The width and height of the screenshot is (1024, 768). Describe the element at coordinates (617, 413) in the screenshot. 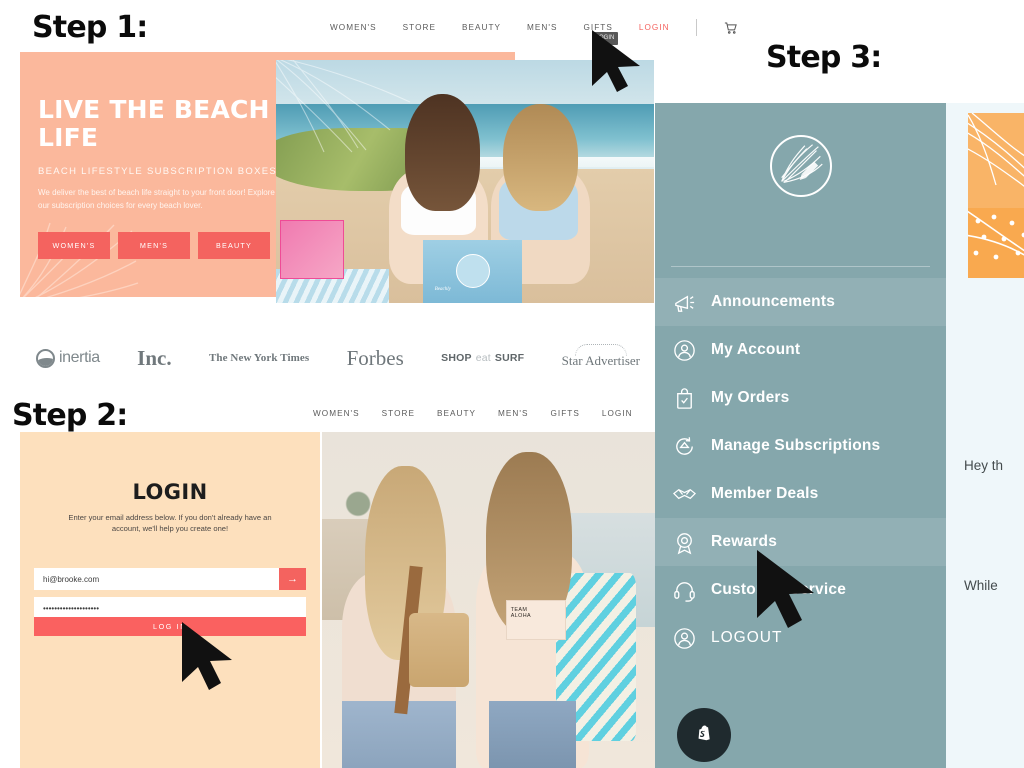

I see `nav2-link-login: LOGIN` at that location.